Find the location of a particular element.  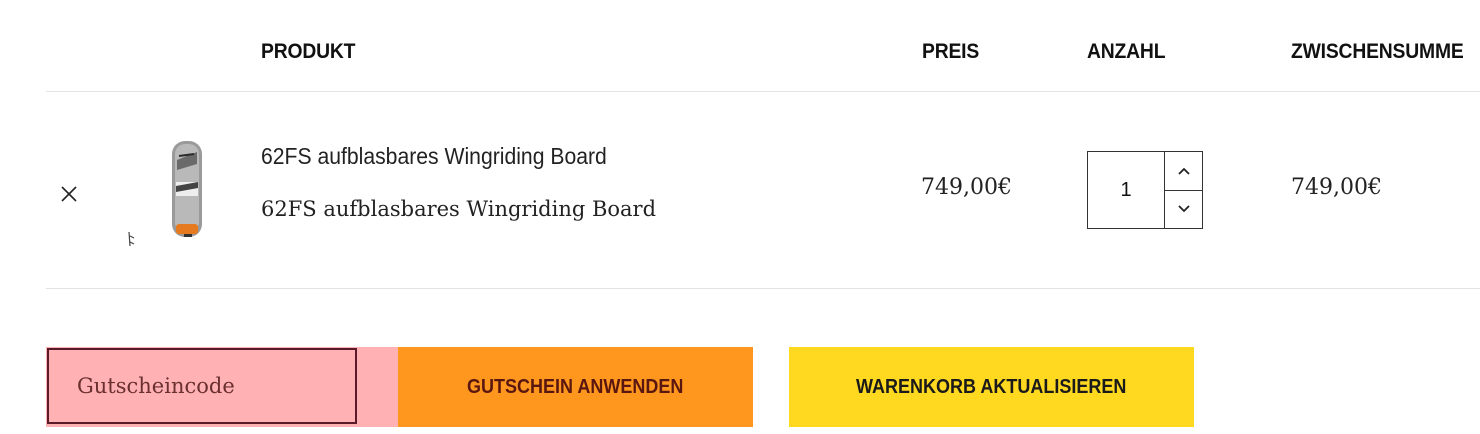

remove-item-button is located at coordinates (69, 194).